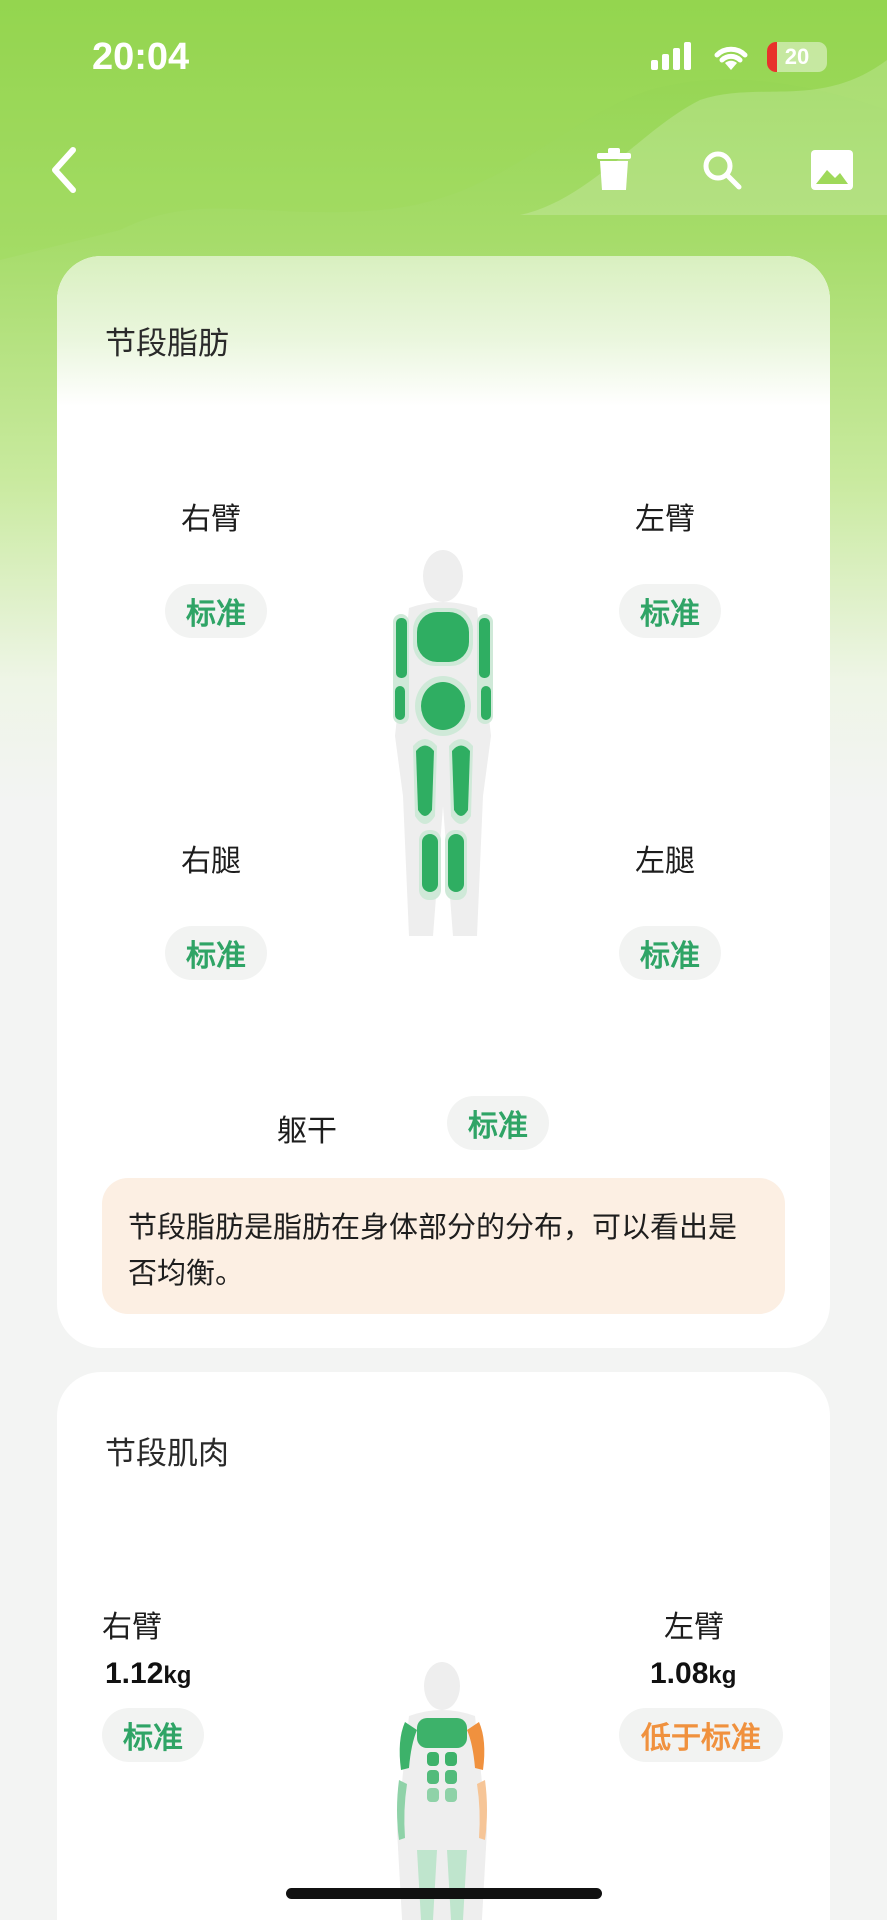 This screenshot has height=1920, width=887. Describe the element at coordinates (797, 57) in the screenshot. I see `battery-icon: 20` at that location.